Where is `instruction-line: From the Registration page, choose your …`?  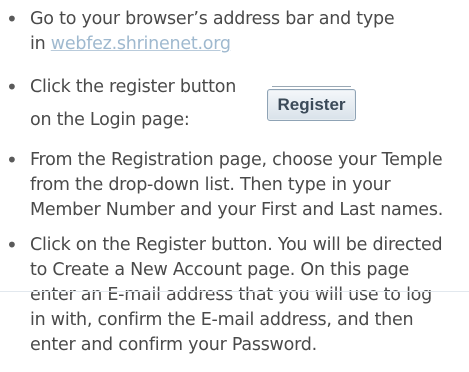
instruction-line: From the Registration page, choose your … is located at coordinates (236, 160).